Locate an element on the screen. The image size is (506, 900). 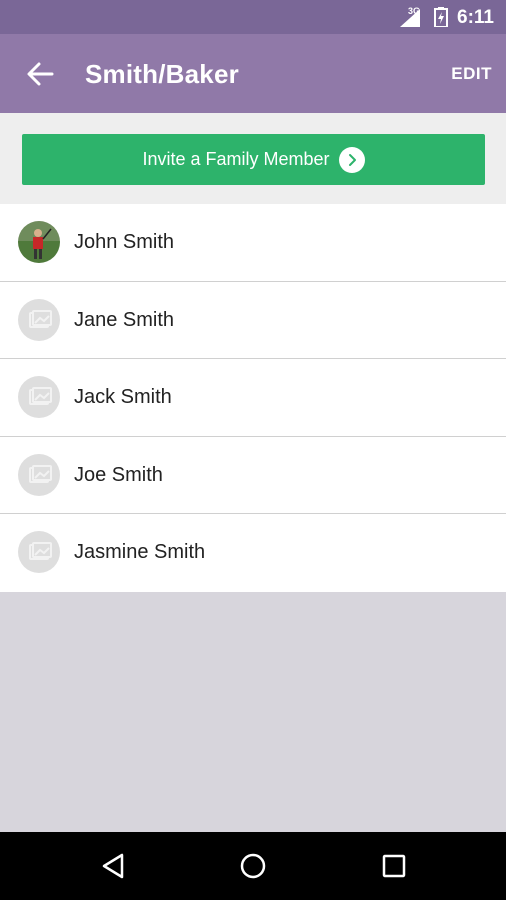
list-item-member: Jane Smith is located at coordinates (253, 321).